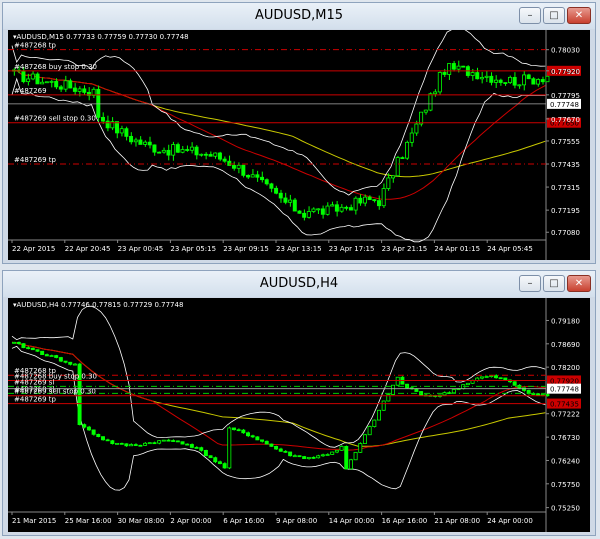 Image resolution: width=600 pixels, height=539 pixels. Describe the element at coordinates (565, 51) in the screenshot. I see `price-label: 0.78030` at that location.